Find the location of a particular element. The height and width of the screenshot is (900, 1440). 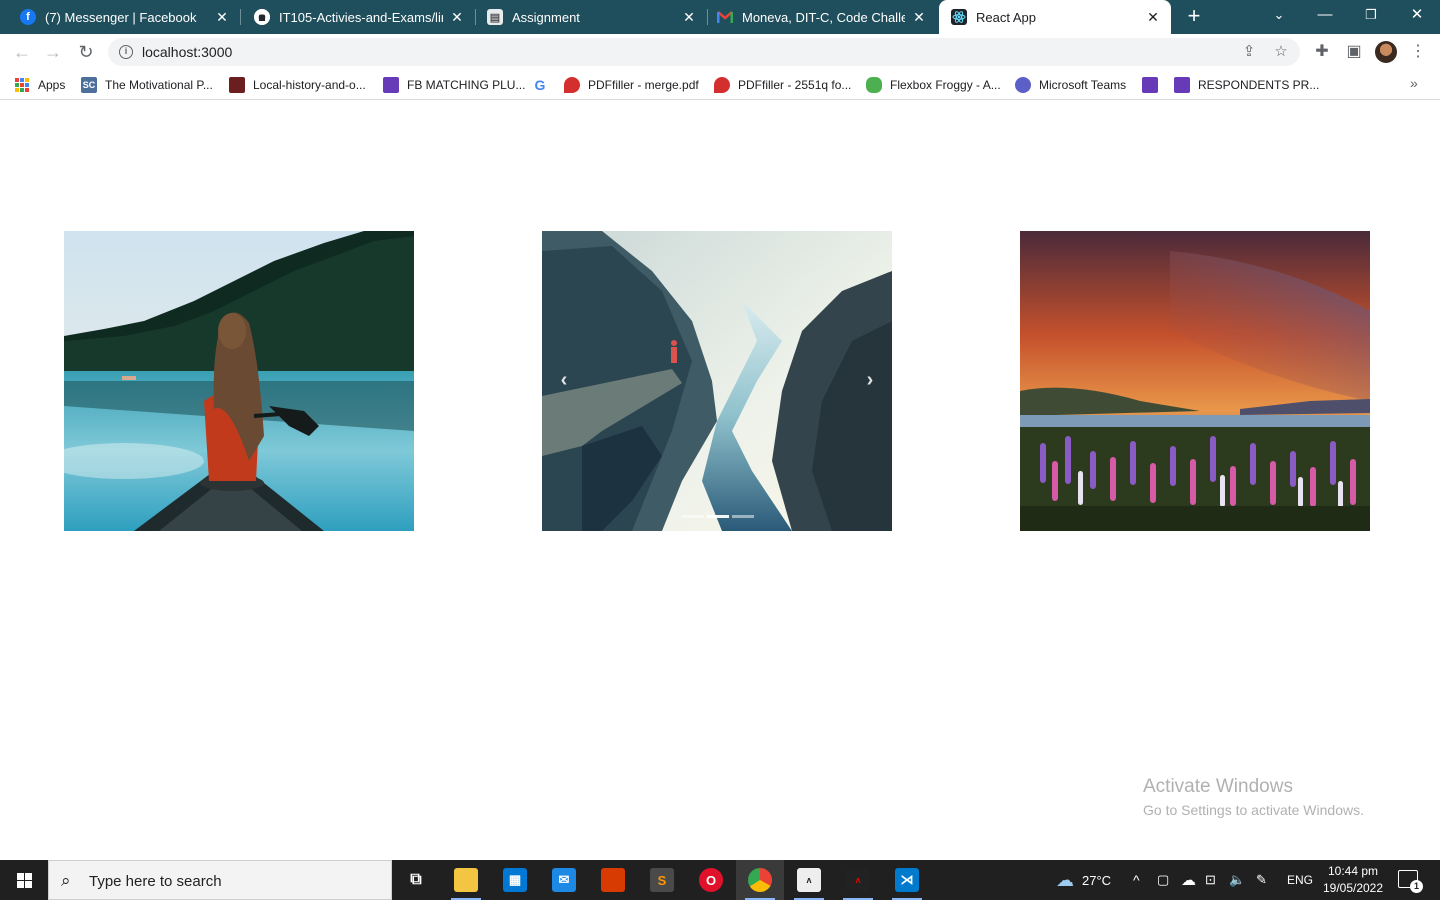

game-app-button: ʌ is located at coordinates (809, 880).